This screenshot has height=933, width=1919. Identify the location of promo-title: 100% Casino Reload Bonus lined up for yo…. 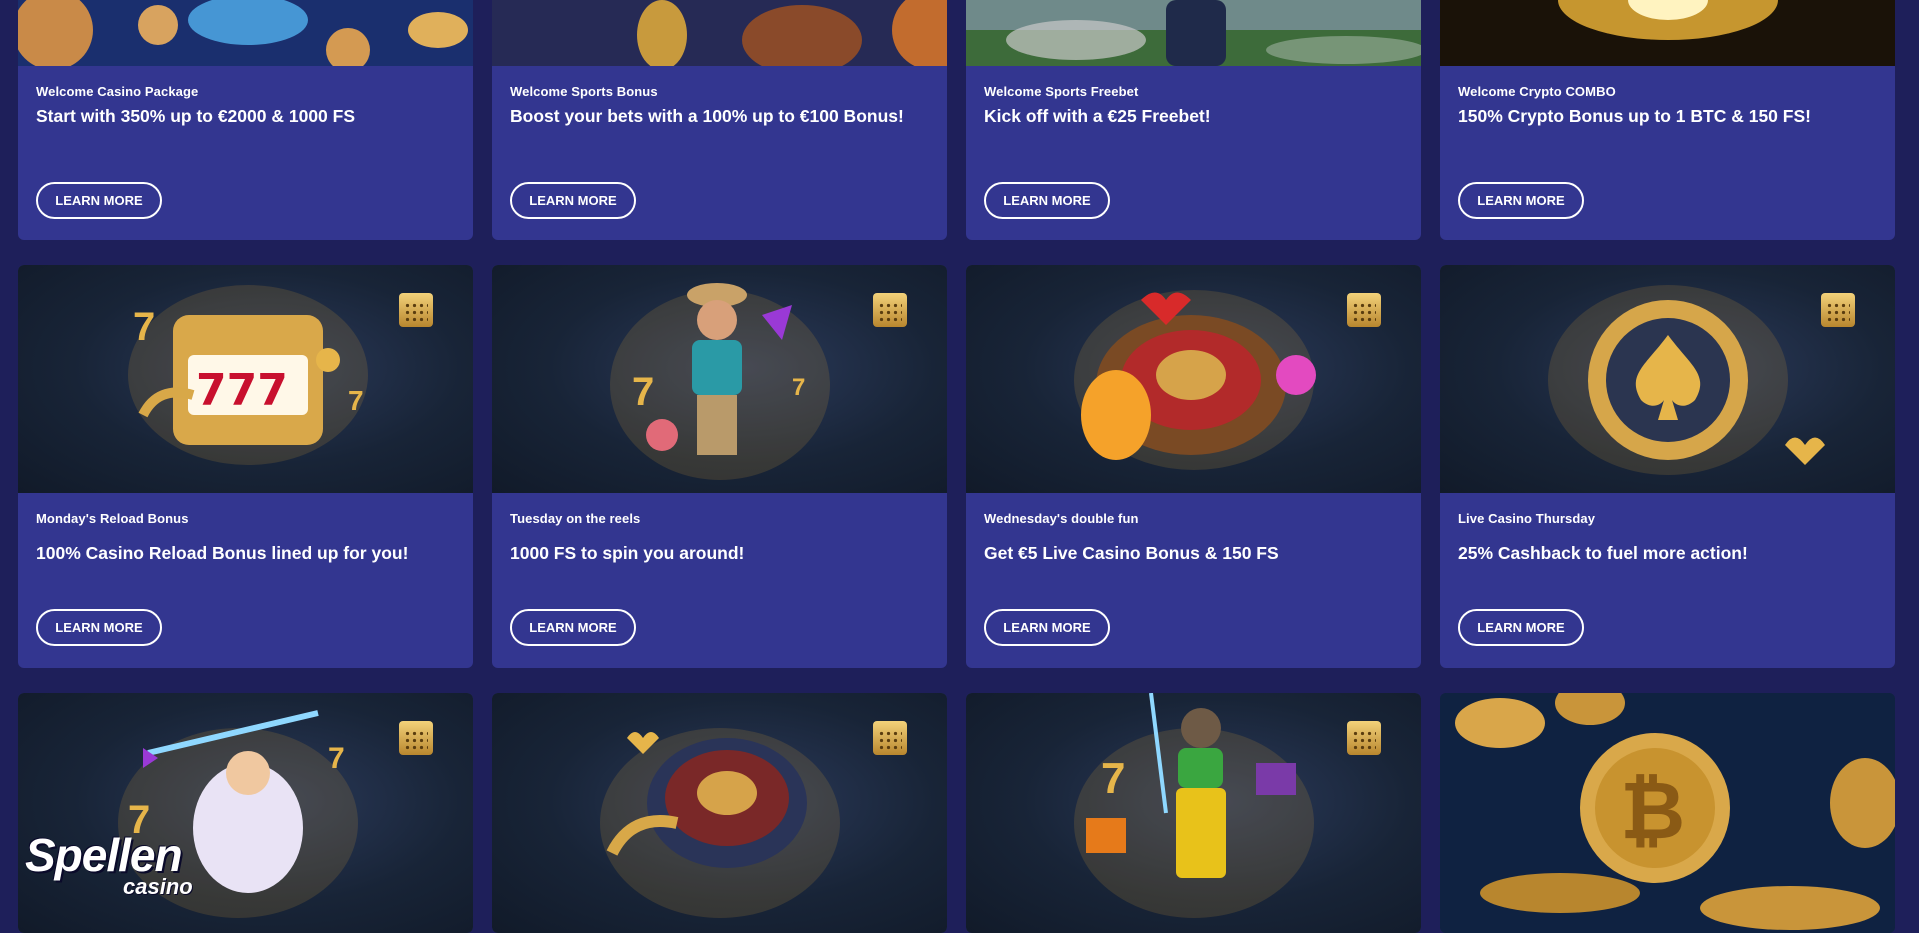
(222, 553).